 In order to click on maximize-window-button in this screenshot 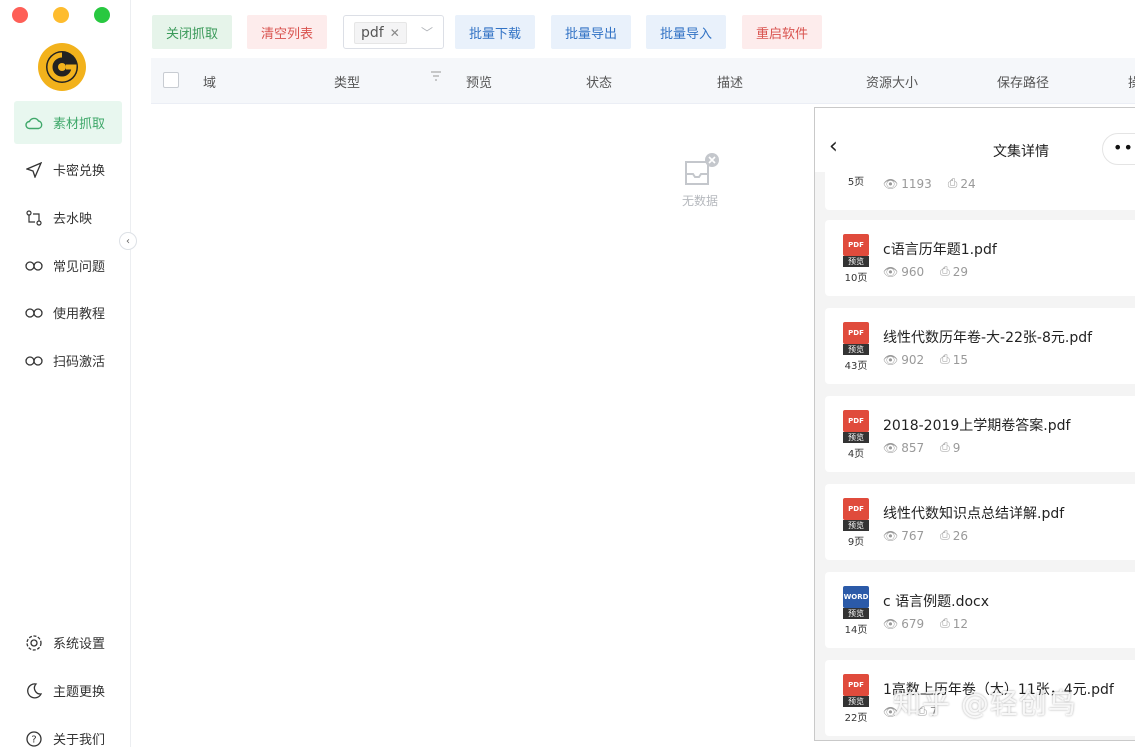, I will do `click(102, 15)`.